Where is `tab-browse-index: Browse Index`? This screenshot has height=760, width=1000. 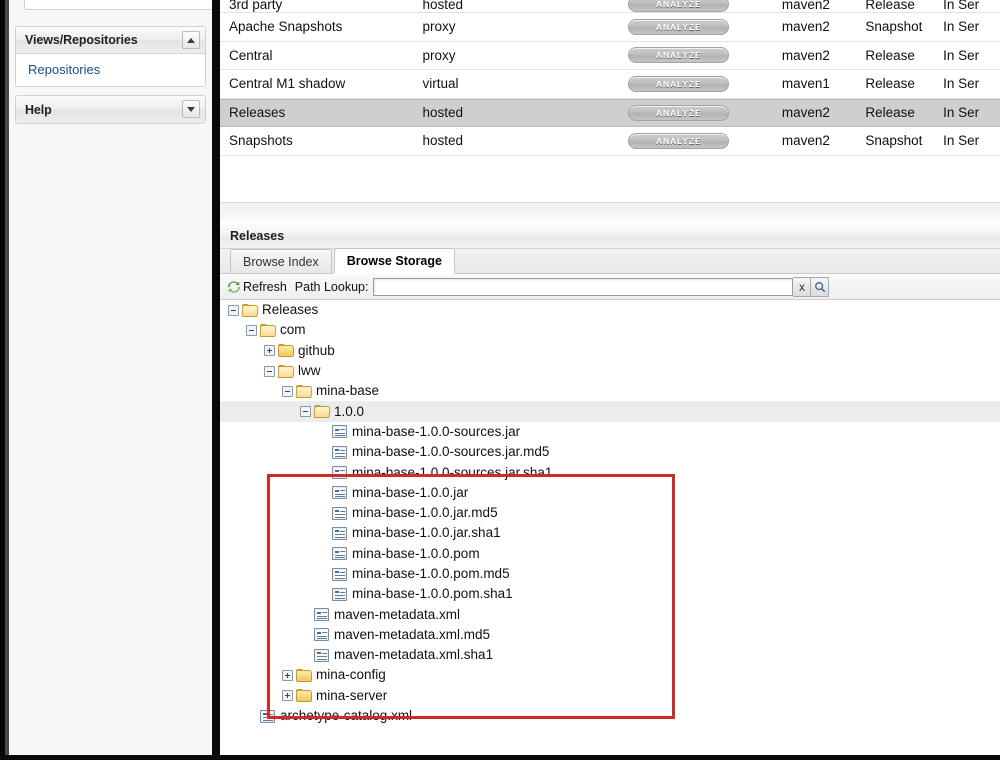
tab-browse-index: Browse Index is located at coordinates (281, 261).